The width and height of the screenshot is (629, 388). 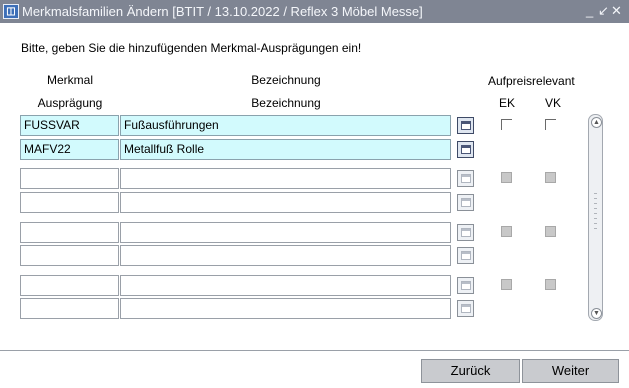 I want to click on header-ek: EK, so click(x=507, y=103).